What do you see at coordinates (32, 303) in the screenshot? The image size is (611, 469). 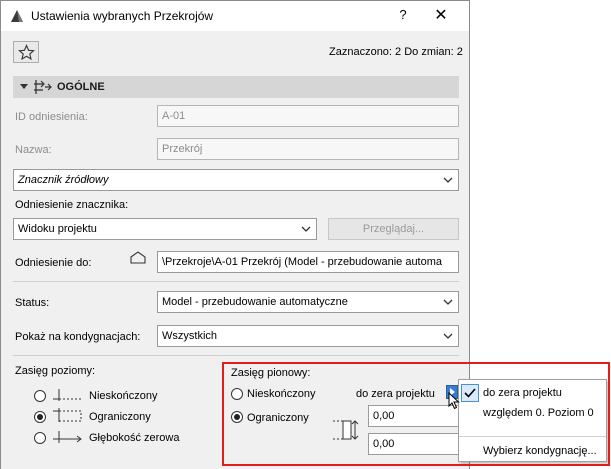 I see `status-label: Status:` at bounding box center [32, 303].